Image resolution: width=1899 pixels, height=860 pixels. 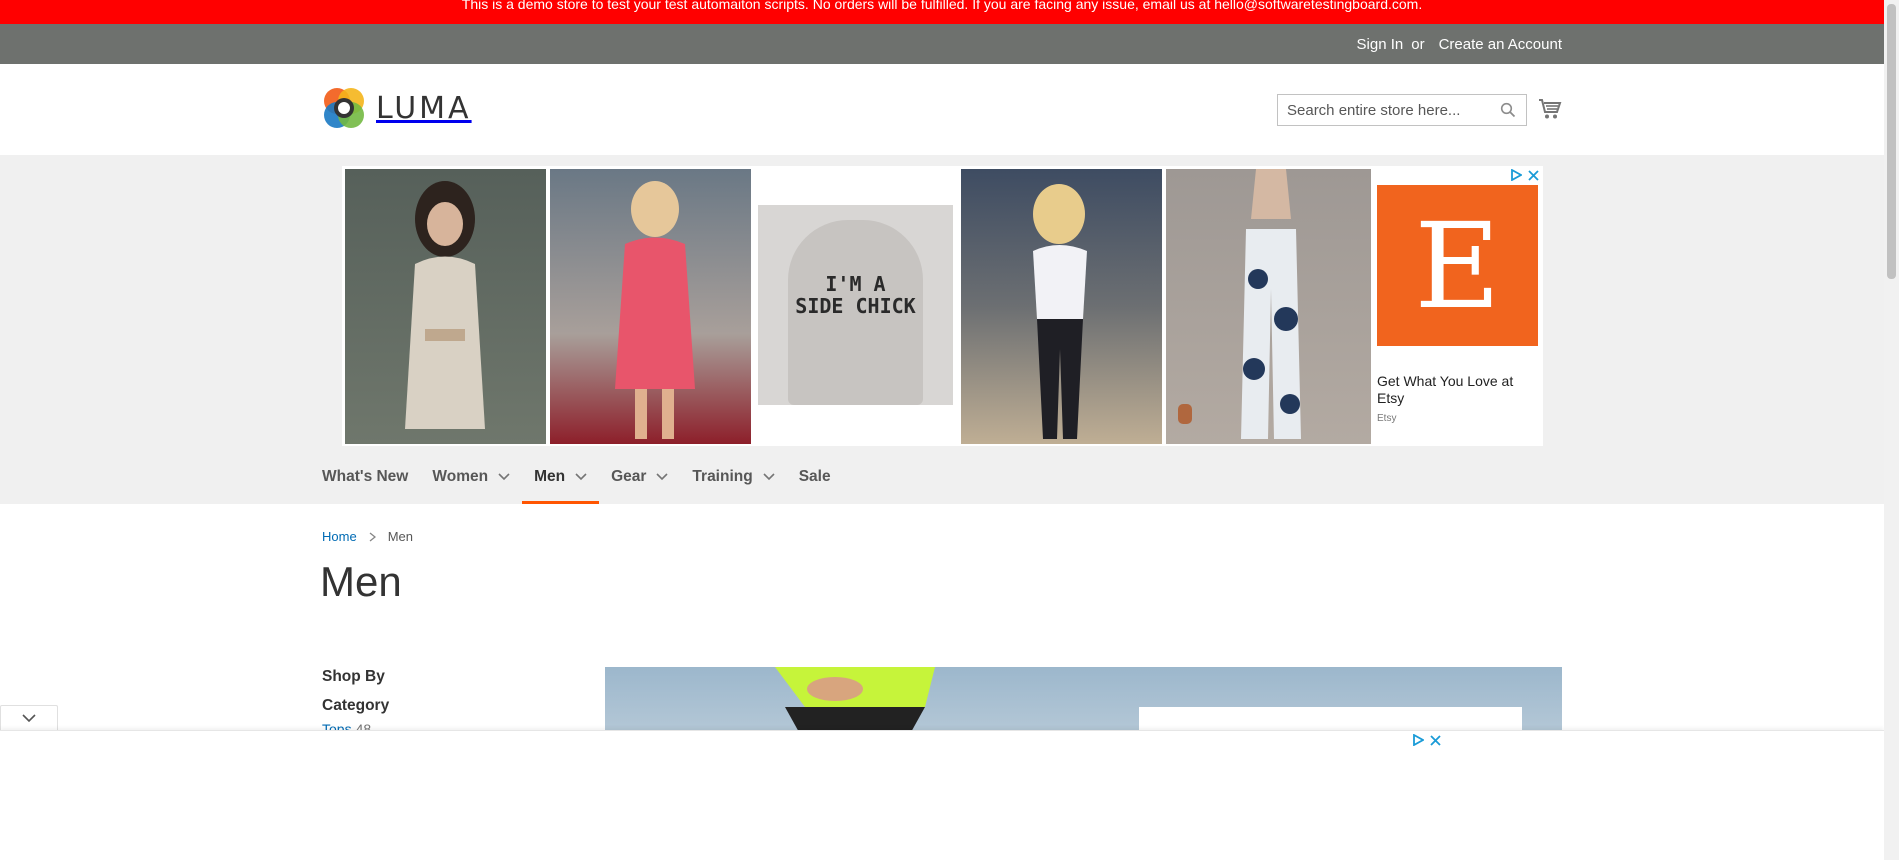 What do you see at coordinates (1380, 44) in the screenshot?
I see `sign-in-link: Sign In` at bounding box center [1380, 44].